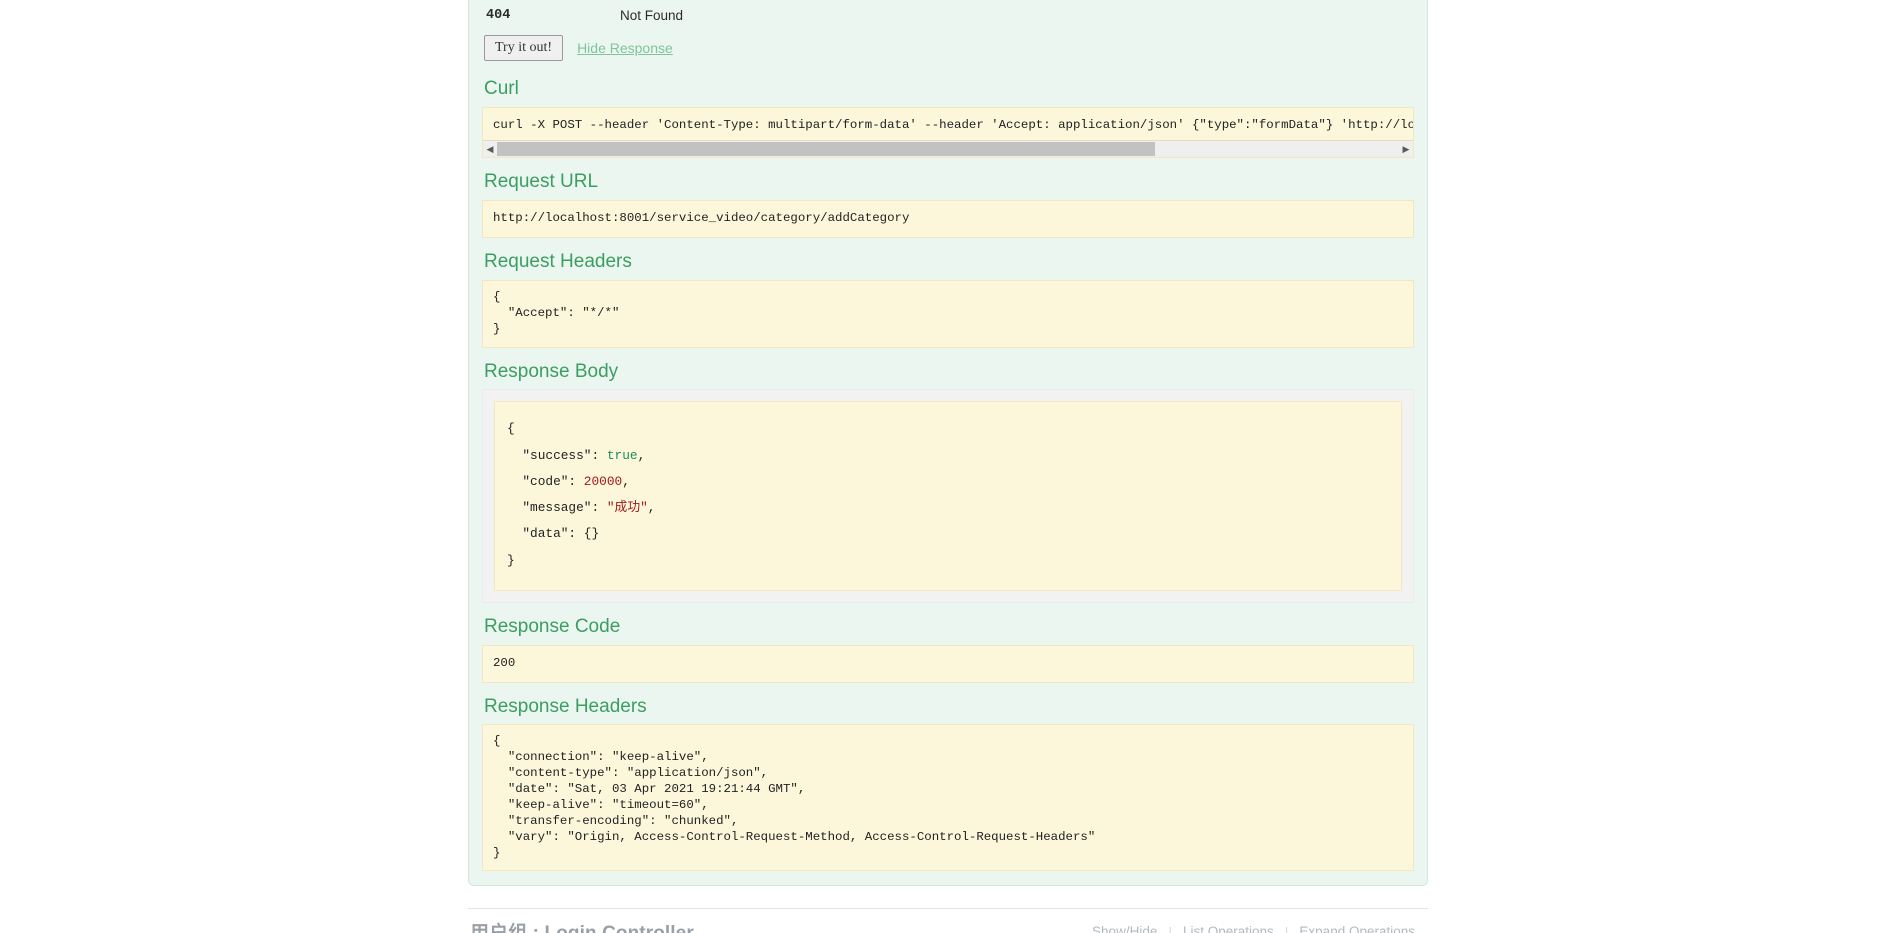  What do you see at coordinates (1357, 928) in the screenshot?
I see `expand-operations-link-login: Expand Operations` at bounding box center [1357, 928].